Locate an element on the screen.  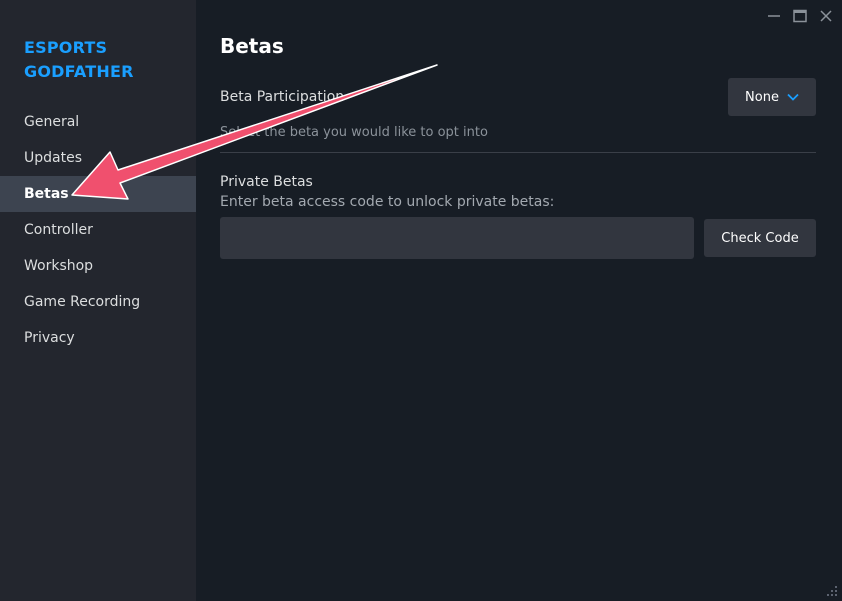
sidebar-item-privacy: Privacy is located at coordinates (98, 338).